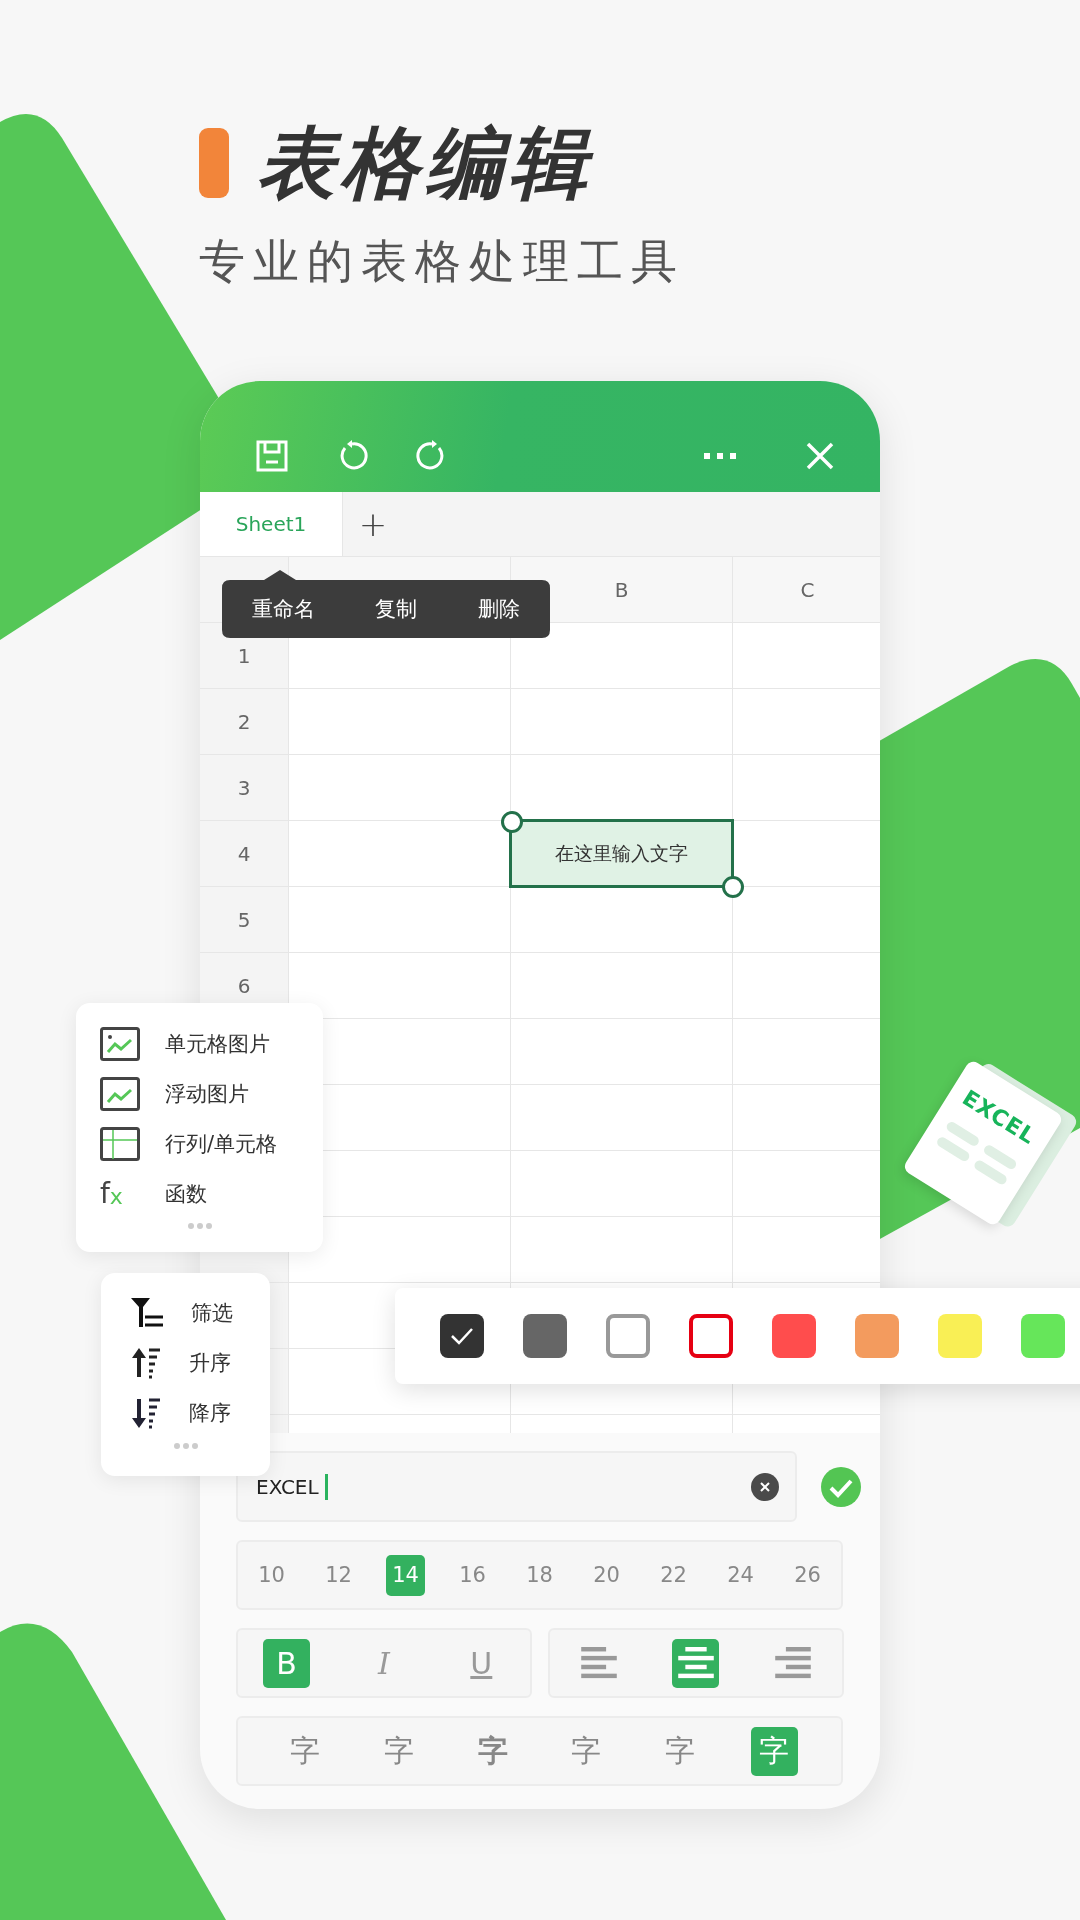 Image resolution: width=1080 pixels, height=1920 pixels. I want to click on font-size-option: 14, so click(405, 1575).